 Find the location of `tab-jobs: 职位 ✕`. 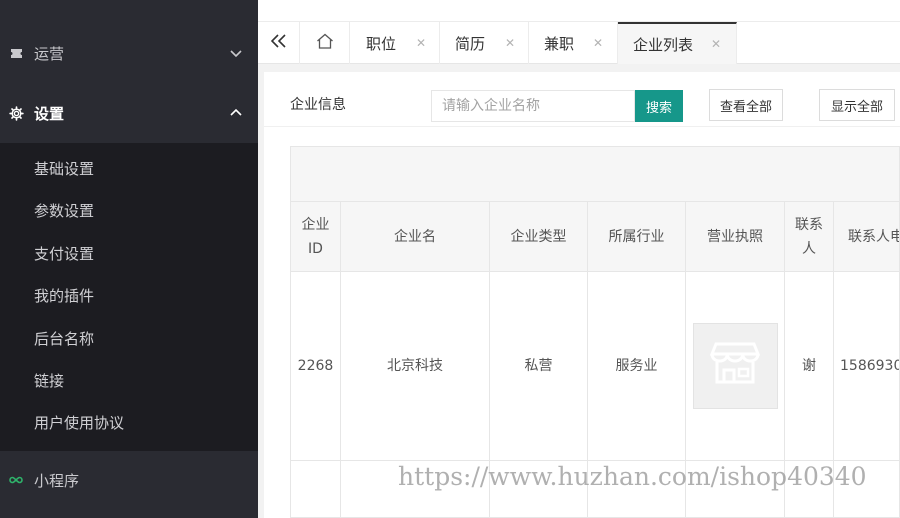

tab-jobs: 职位 ✕ is located at coordinates (395, 43).